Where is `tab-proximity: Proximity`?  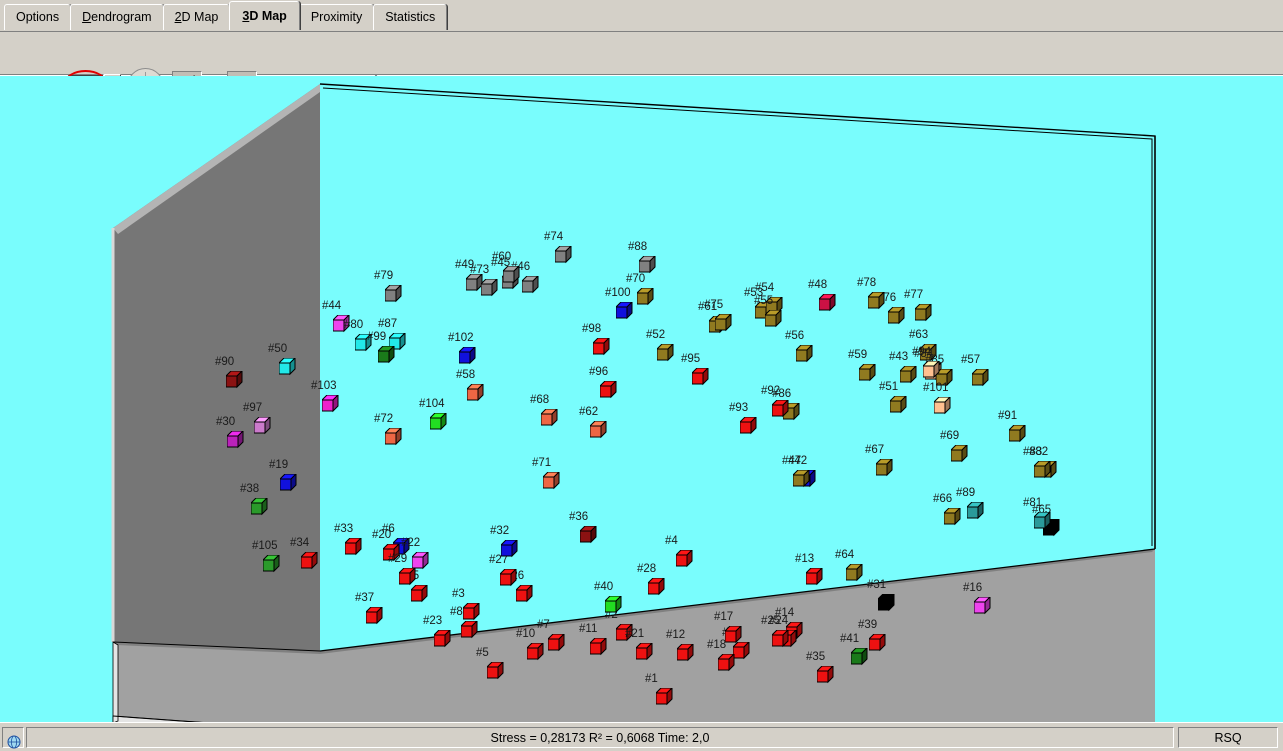
tab-proximity: Proximity is located at coordinates (336, 17).